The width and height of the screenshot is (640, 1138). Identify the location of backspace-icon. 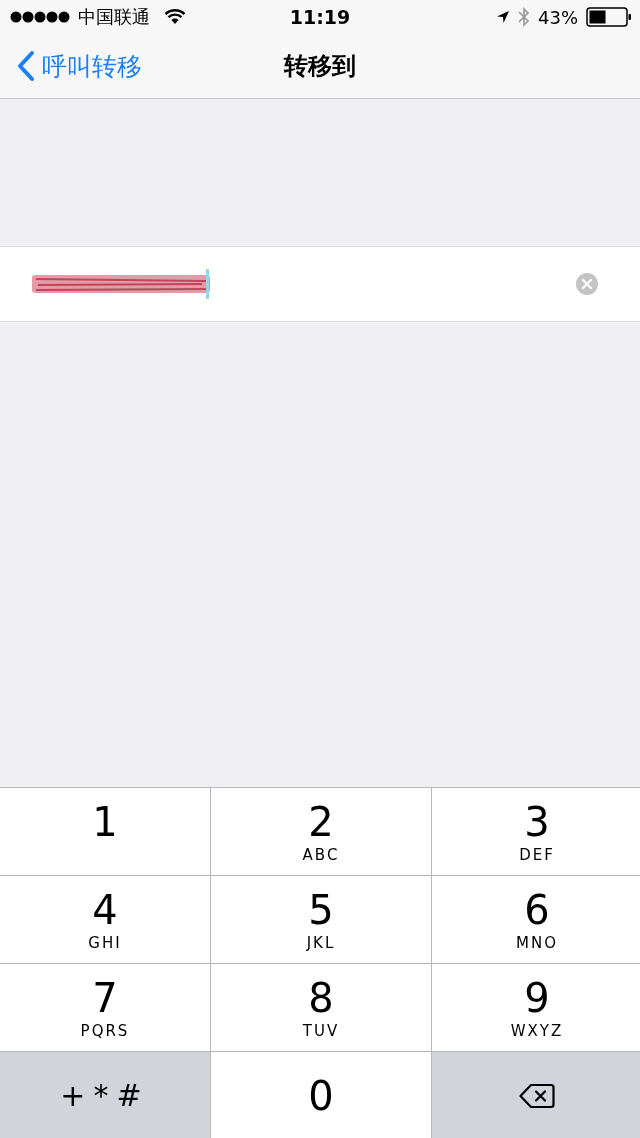
(537, 1095).